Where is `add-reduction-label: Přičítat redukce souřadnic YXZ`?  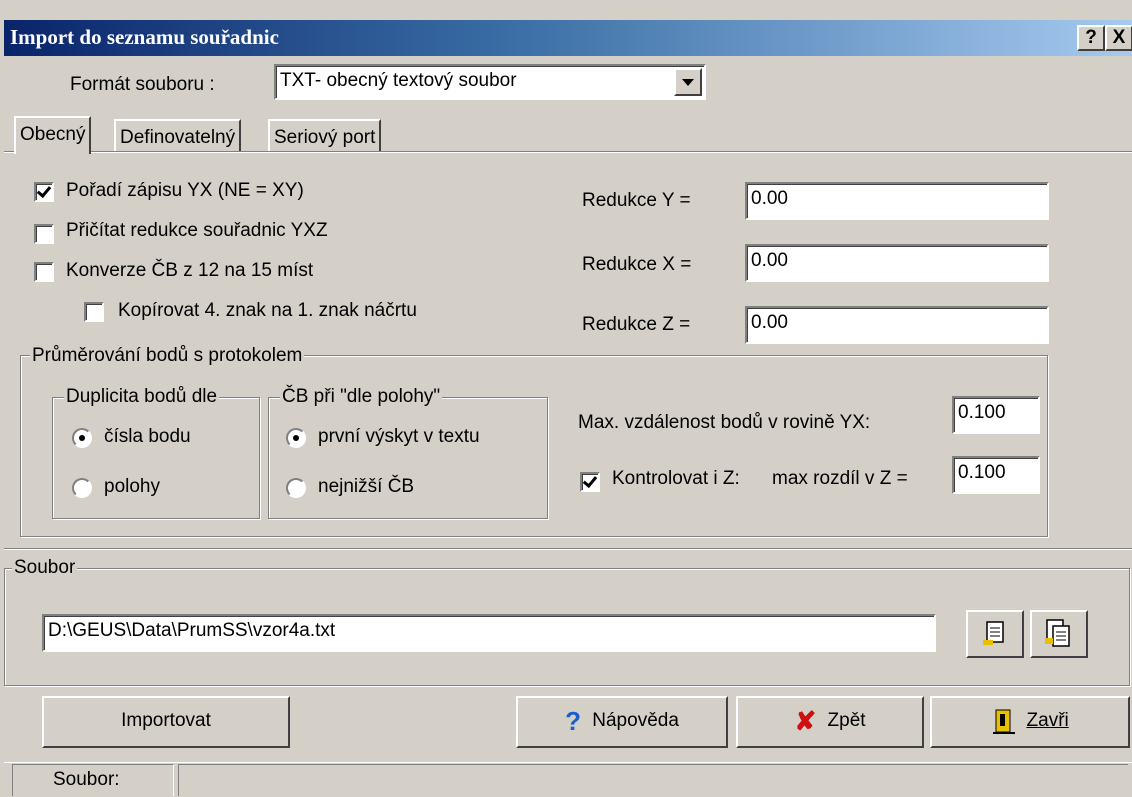 add-reduction-label: Přičítat redukce souřadnic YXZ is located at coordinates (197, 230).